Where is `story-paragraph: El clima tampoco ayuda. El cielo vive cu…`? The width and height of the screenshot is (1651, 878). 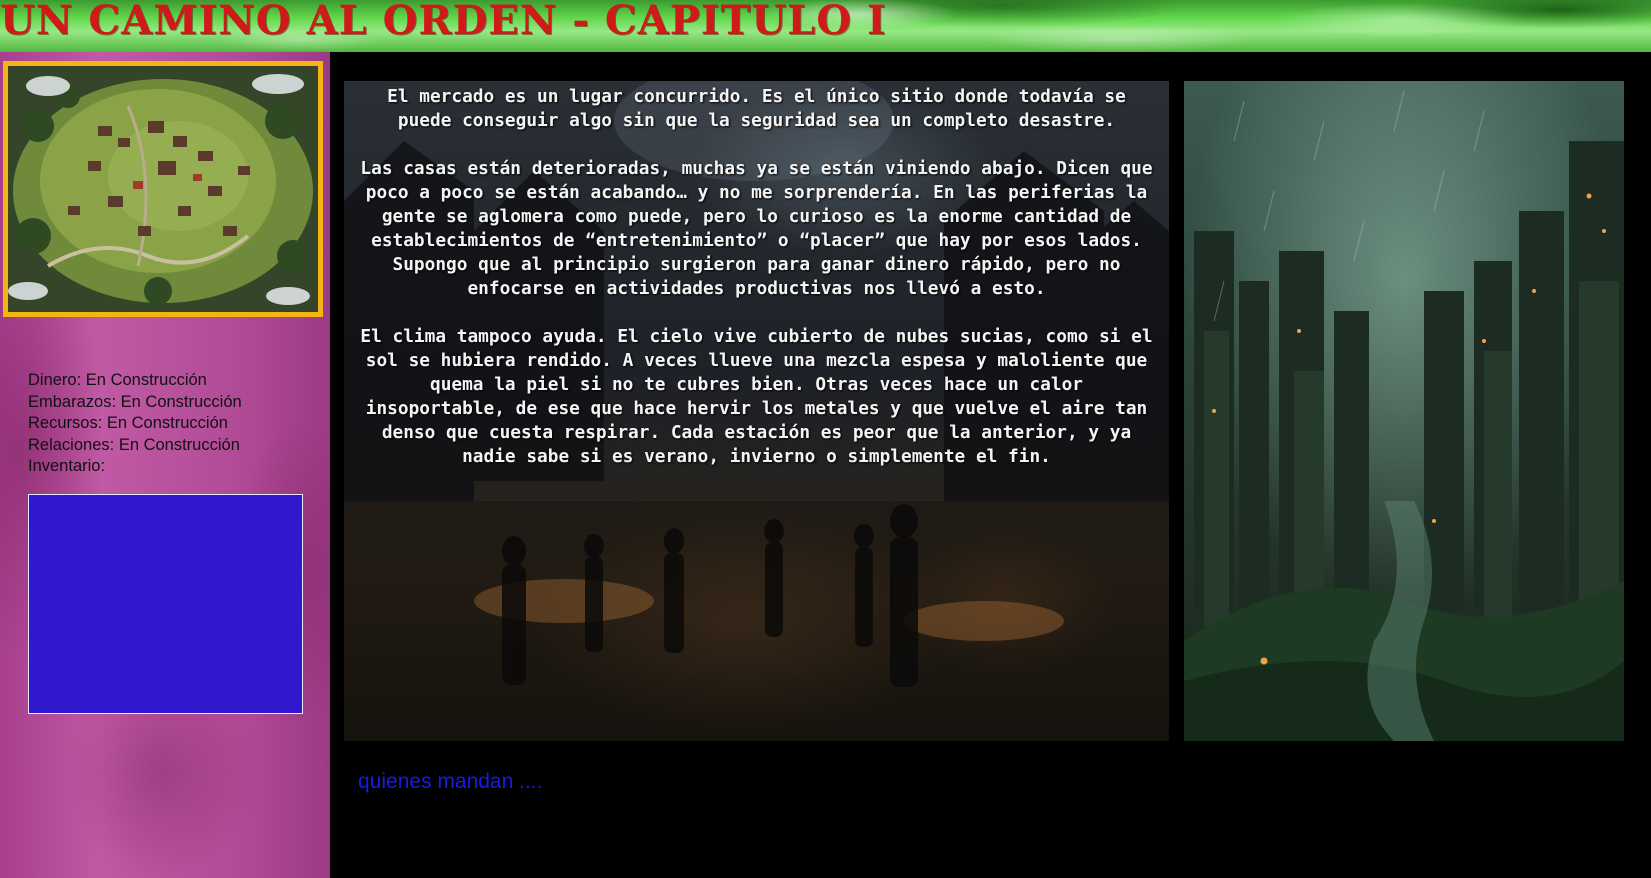
story-paragraph: El clima tampoco ayuda. El cielo vive cu… is located at coordinates (756, 396).